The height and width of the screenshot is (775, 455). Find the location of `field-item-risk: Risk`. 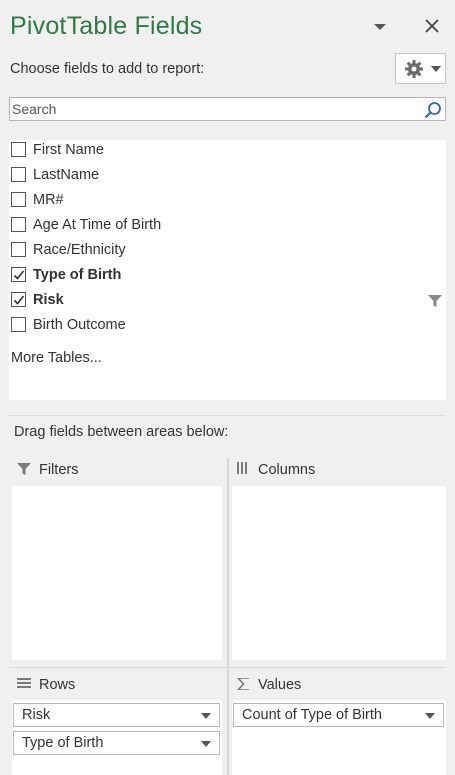

field-item-risk: Risk is located at coordinates (227, 302).